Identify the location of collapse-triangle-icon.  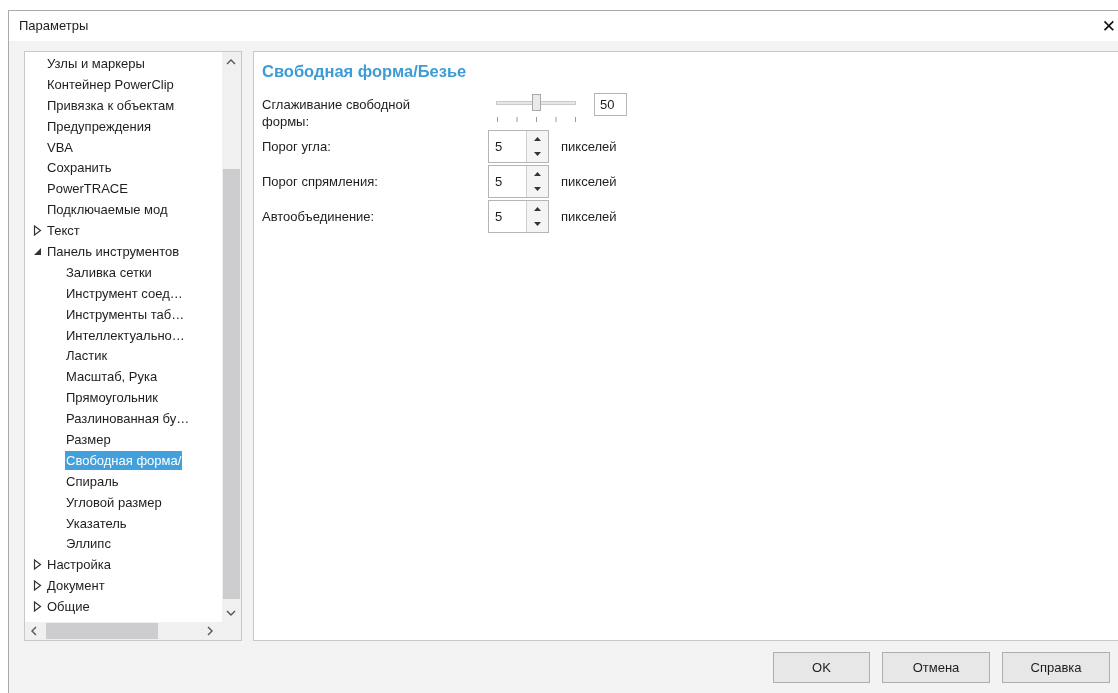
(37, 251).